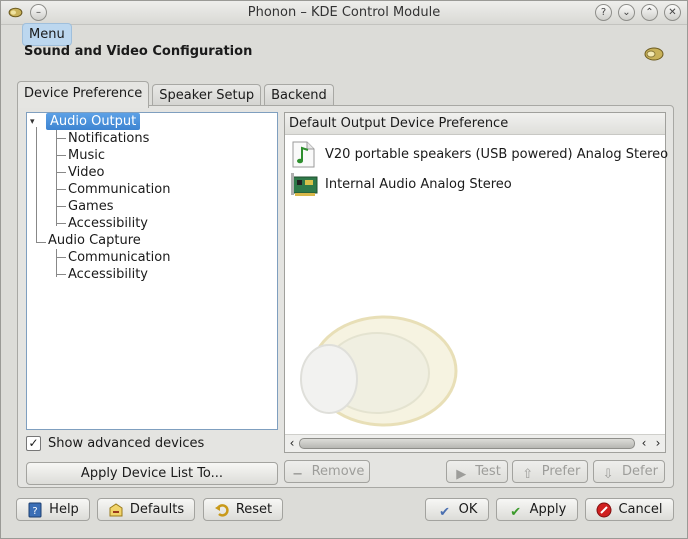 This screenshot has height=539, width=688. What do you see at coordinates (626, 12) in the screenshot?
I see `minimize-icon: ⌄` at bounding box center [626, 12].